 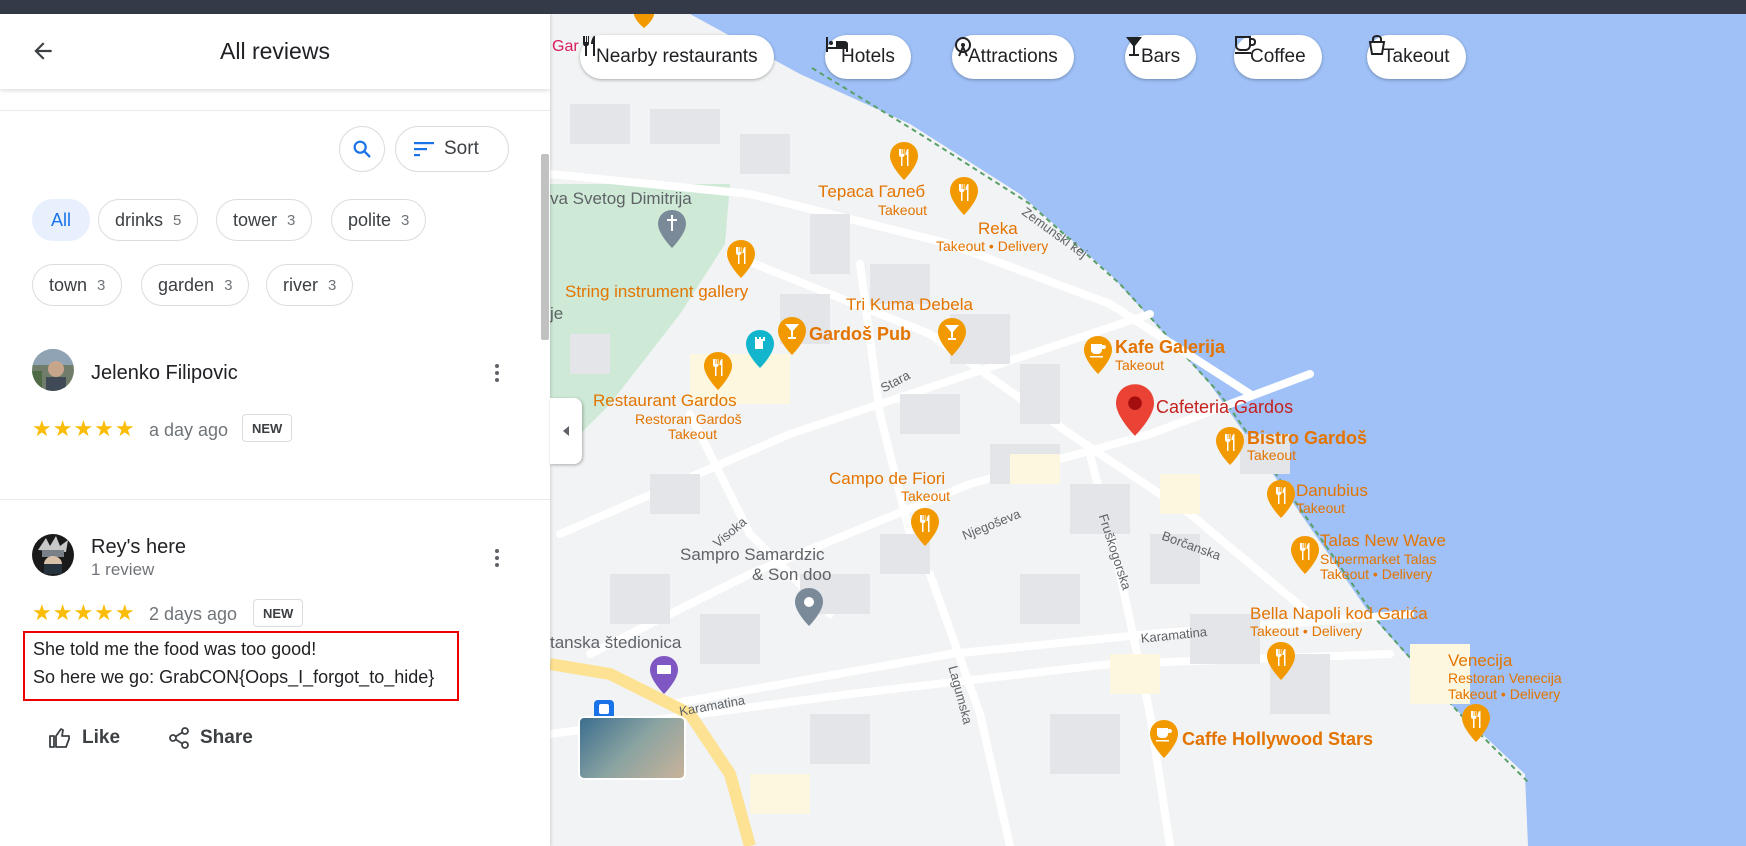 I want to click on selected-place-label: Cafeteria Gardos, so click(x=1224, y=407).